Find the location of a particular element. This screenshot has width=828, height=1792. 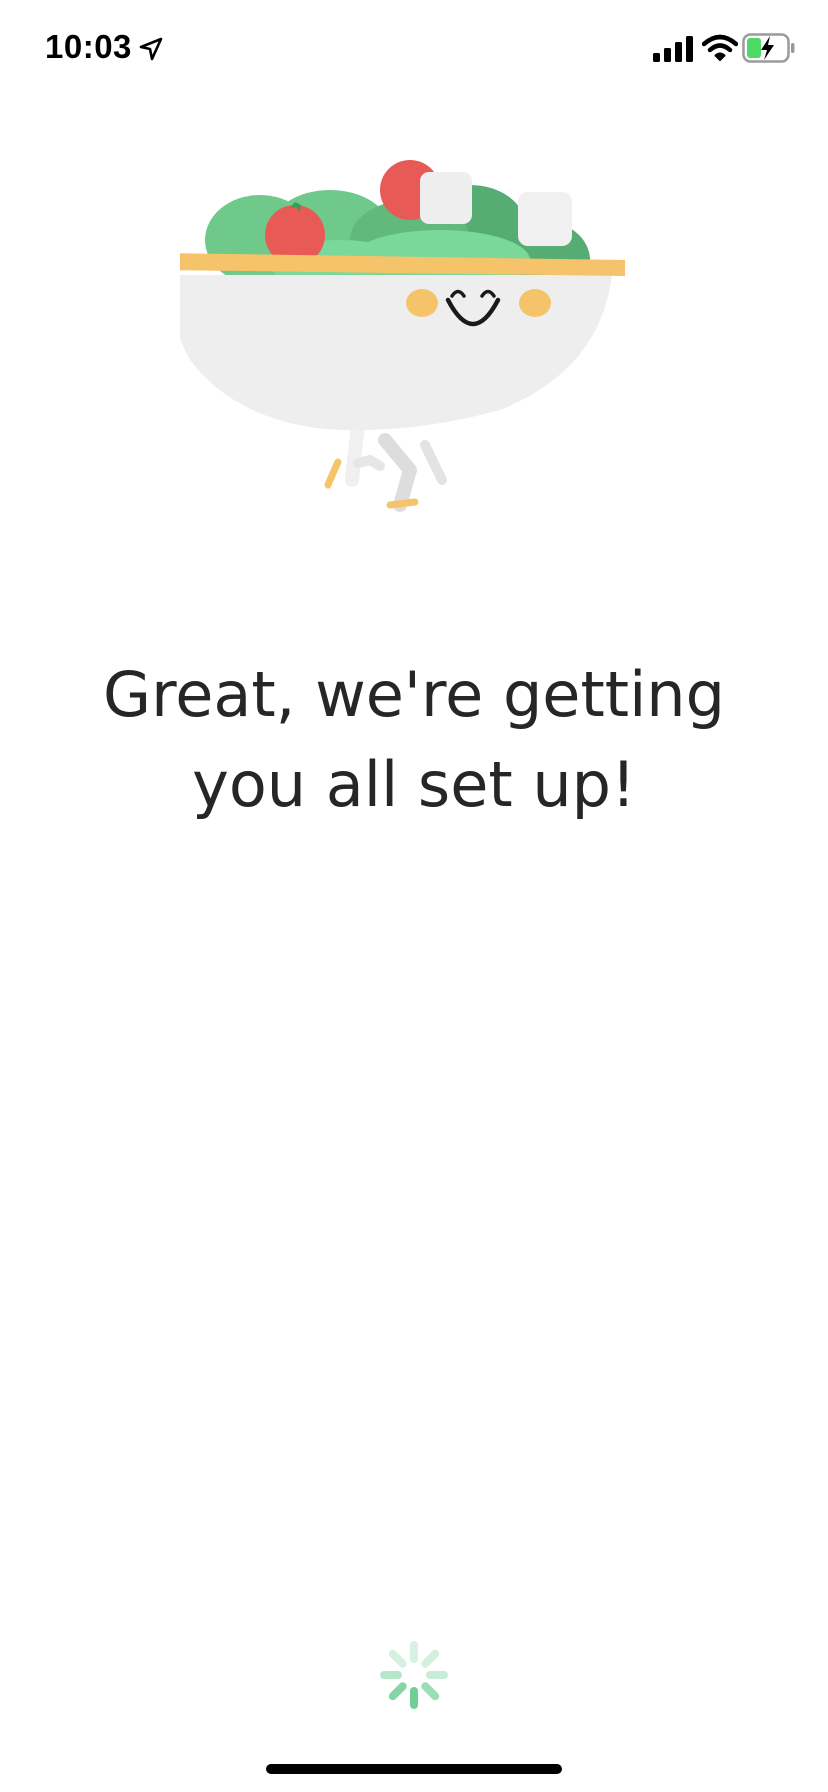

location-arrow-icon is located at coordinates (151, 49).